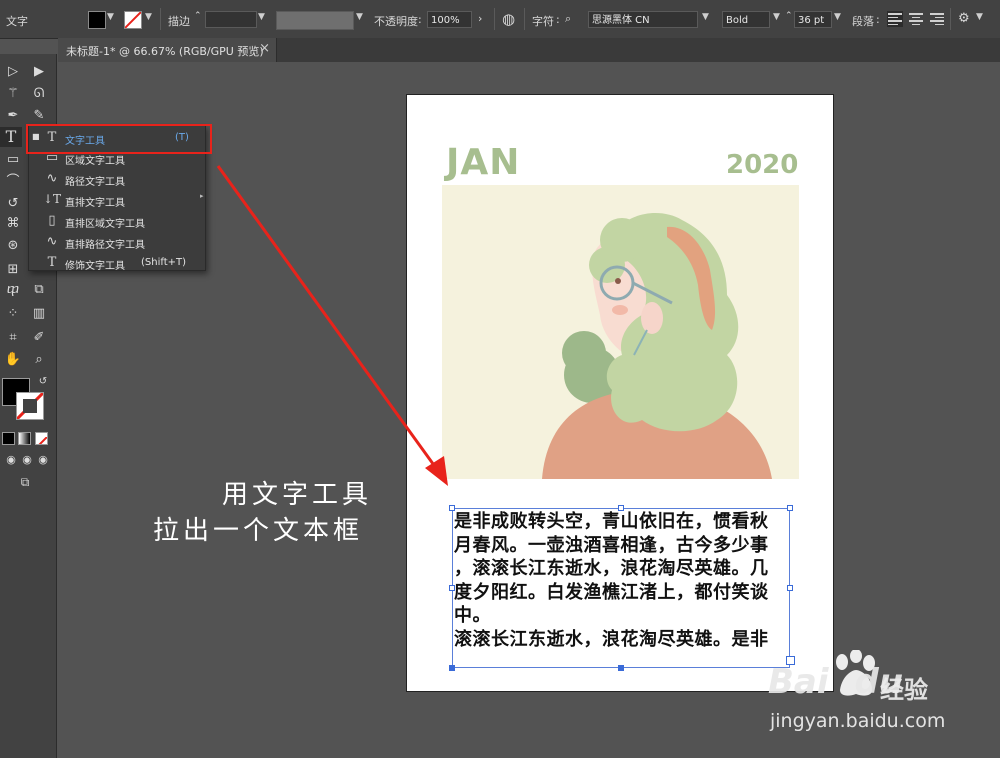  What do you see at coordinates (17, 21) in the screenshot?
I see `tool-name-label: 文字` at bounding box center [17, 21].